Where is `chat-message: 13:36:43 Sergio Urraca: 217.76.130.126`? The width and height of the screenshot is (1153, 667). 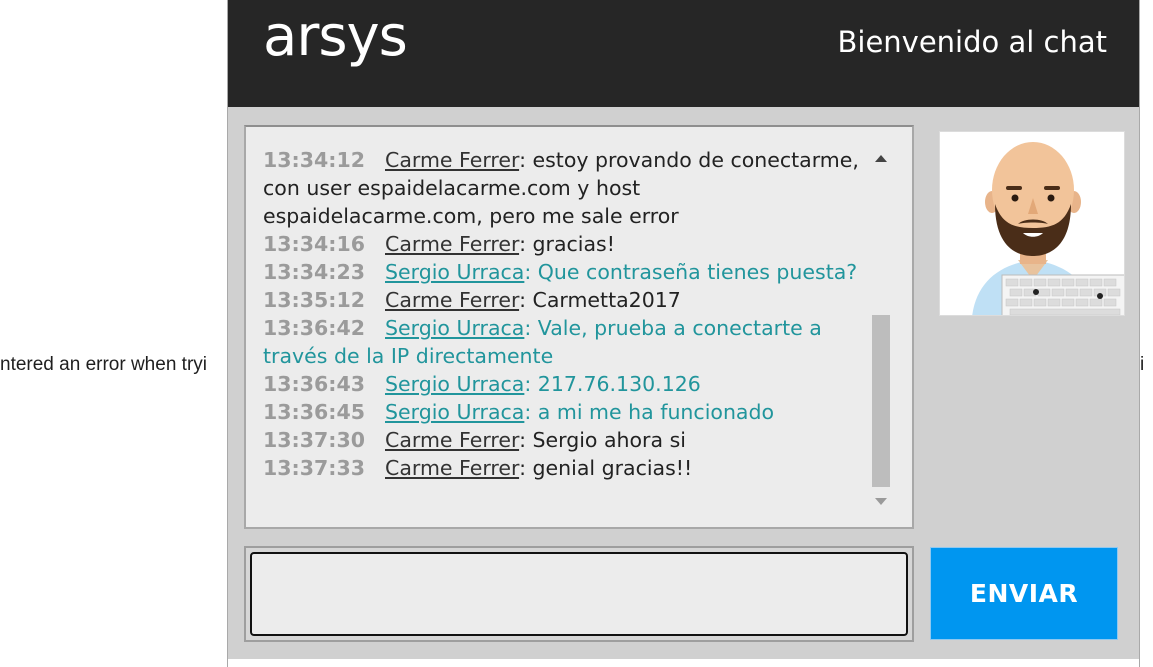
chat-message: 13:36:43 Sergio Urraca: 217.76.130.126 is located at coordinates (563, 384).